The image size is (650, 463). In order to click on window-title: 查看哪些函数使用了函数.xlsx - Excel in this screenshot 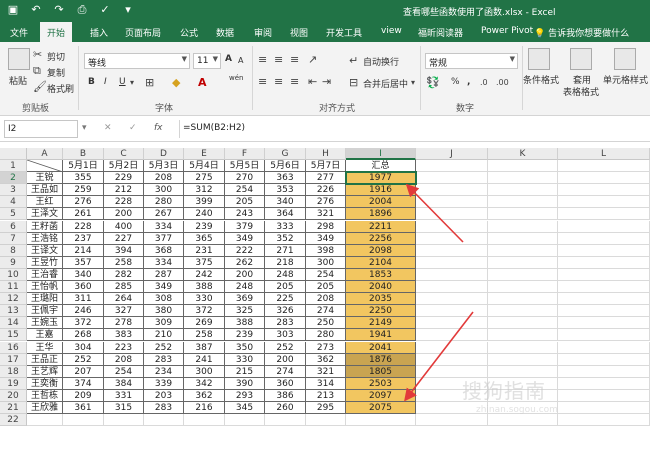, I will do `click(479, 13)`.